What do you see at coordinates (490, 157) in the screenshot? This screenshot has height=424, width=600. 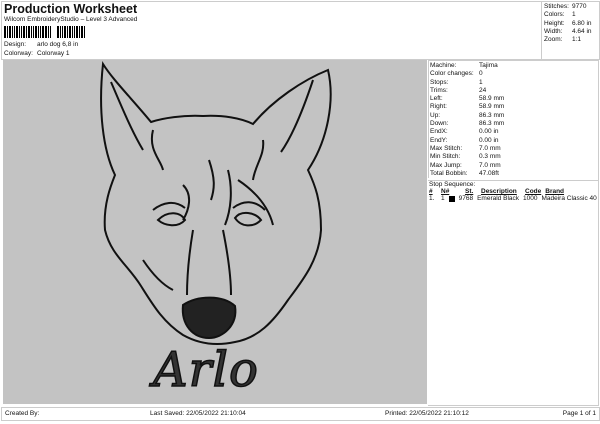 I see `info-value: 0.3 mm` at bounding box center [490, 157].